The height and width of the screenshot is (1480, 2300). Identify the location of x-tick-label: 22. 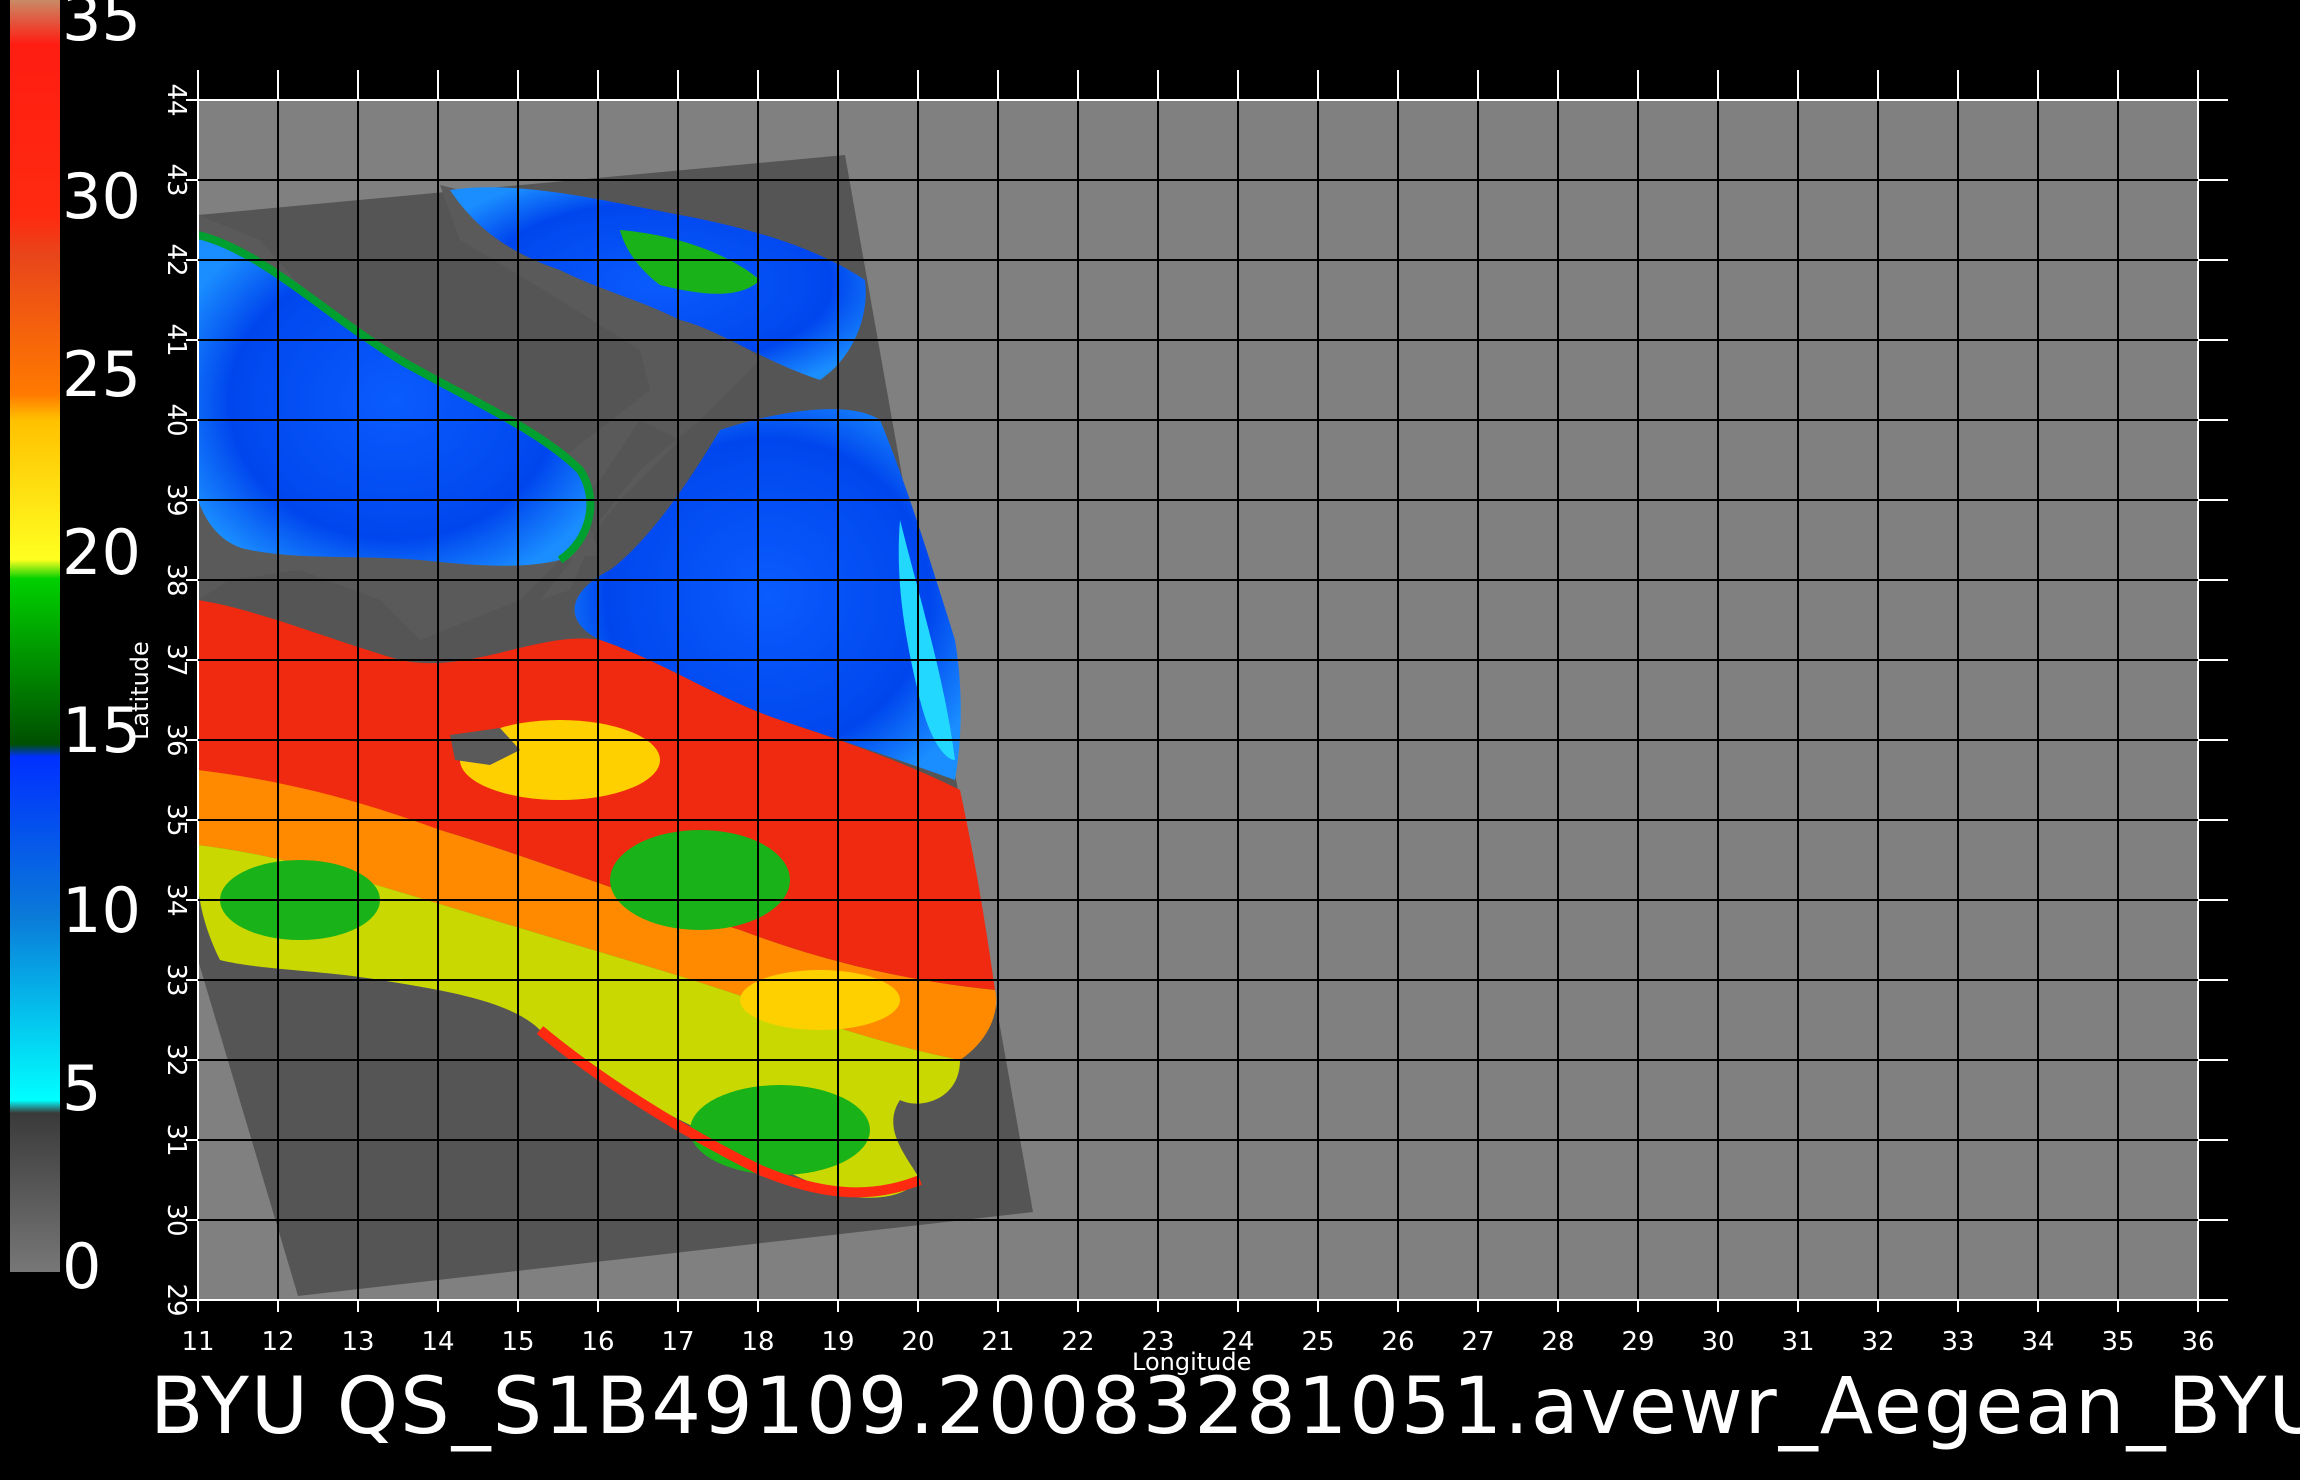
(1077, 1342).